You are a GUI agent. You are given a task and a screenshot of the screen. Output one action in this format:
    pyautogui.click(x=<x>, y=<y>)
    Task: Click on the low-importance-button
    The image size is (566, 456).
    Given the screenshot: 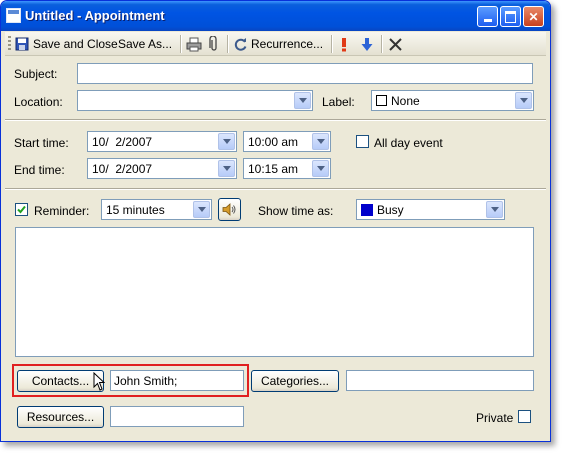 What is the action you would take?
    pyautogui.click(x=367, y=44)
    